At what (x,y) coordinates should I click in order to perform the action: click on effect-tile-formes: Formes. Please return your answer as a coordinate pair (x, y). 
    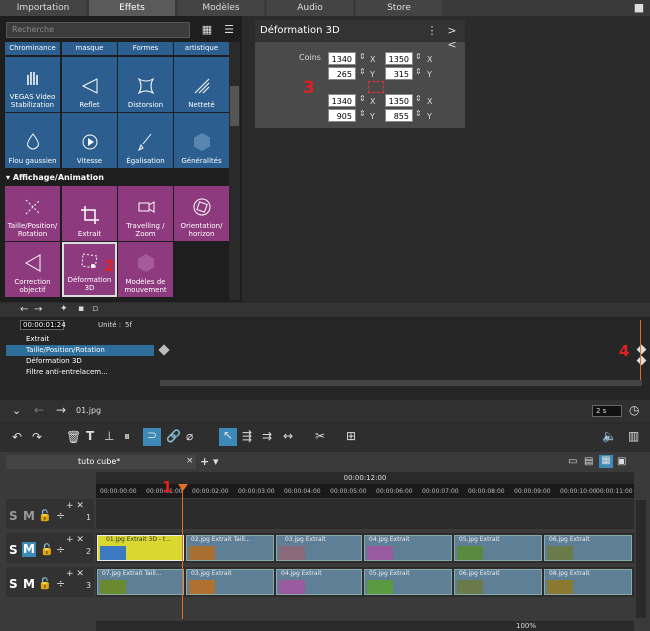
    Looking at the image, I should click on (145, 48).